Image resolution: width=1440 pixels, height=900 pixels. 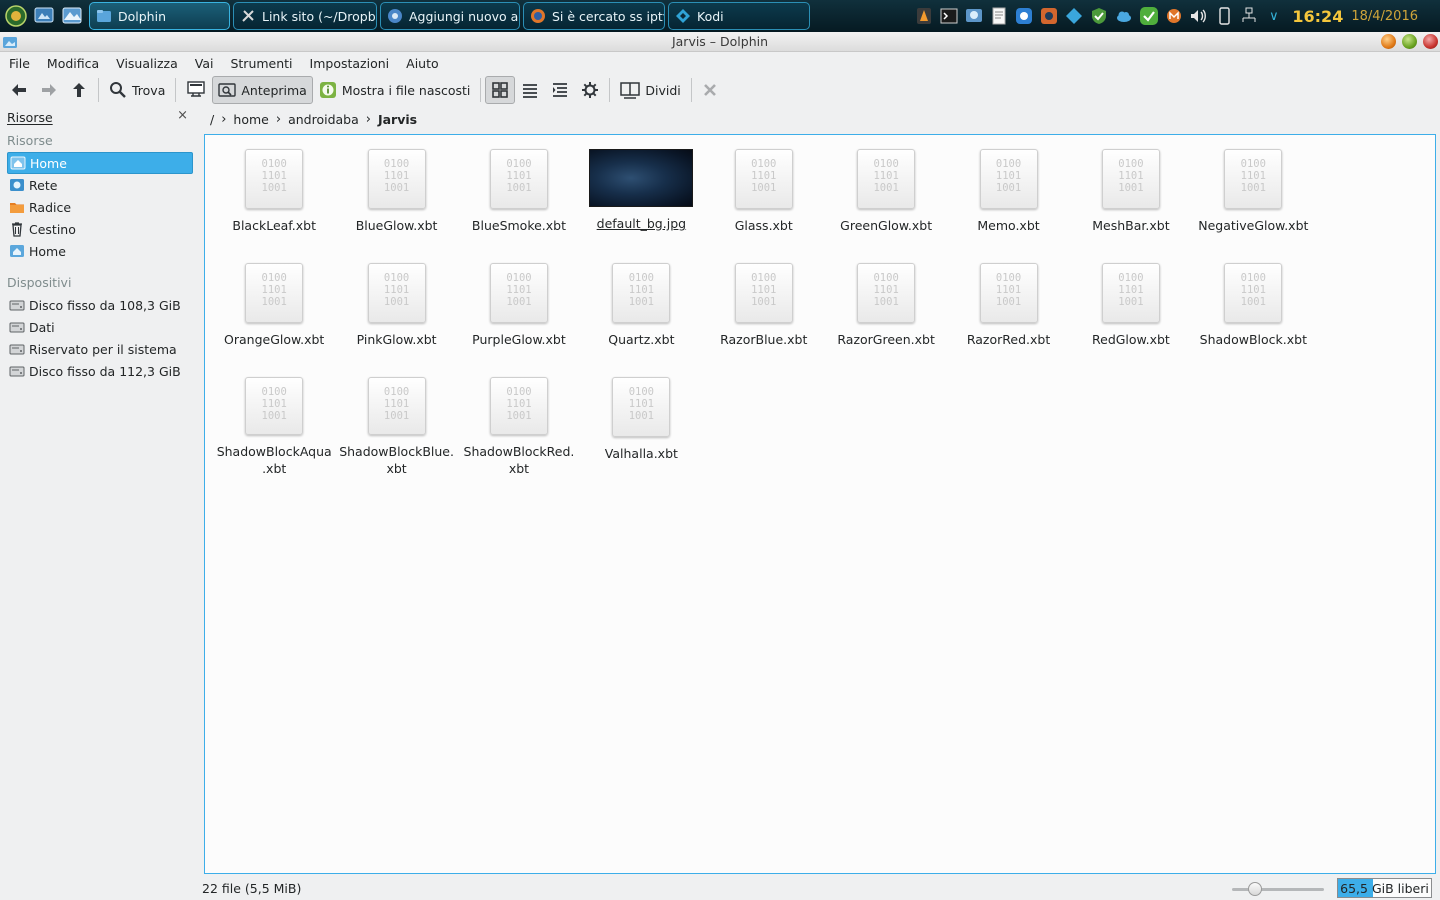 What do you see at coordinates (73, 63) in the screenshot?
I see `menu-modifica: Modifica` at bounding box center [73, 63].